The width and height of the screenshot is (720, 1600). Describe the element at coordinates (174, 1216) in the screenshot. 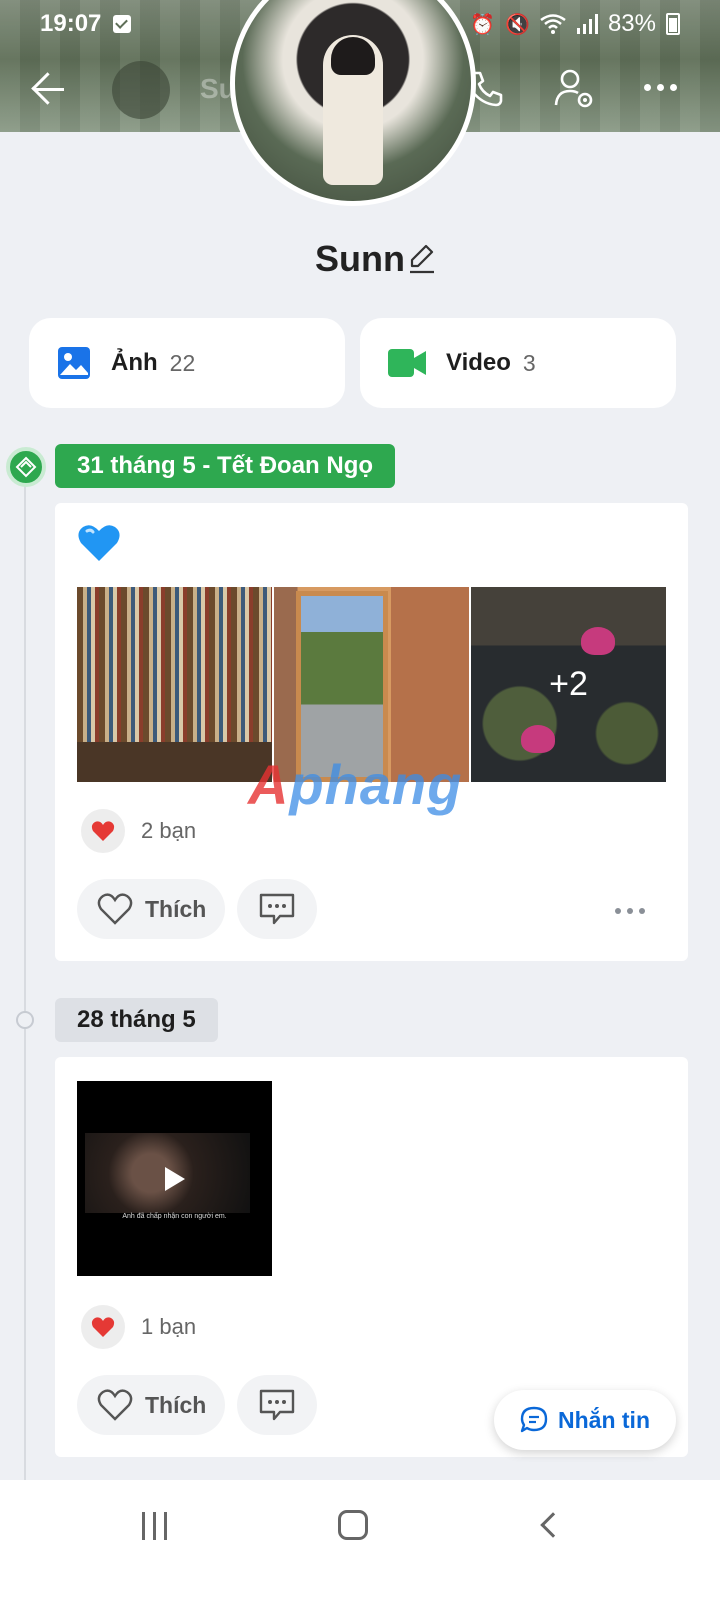

I see `video-caption: Anh đã chấp nhận con người em.` at that location.